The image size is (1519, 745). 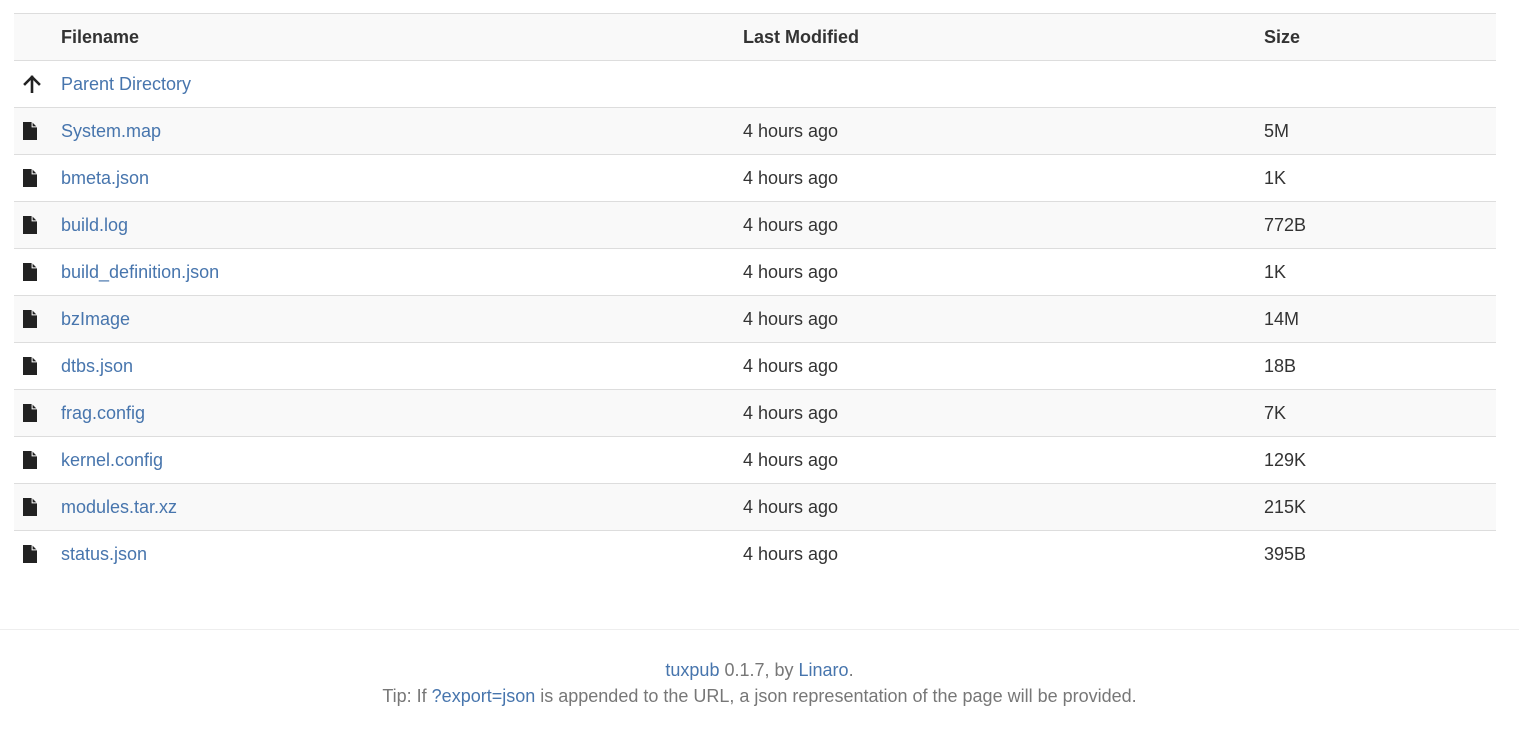 I want to click on parent-directory-row: Parent Directory, so click(x=755, y=84).